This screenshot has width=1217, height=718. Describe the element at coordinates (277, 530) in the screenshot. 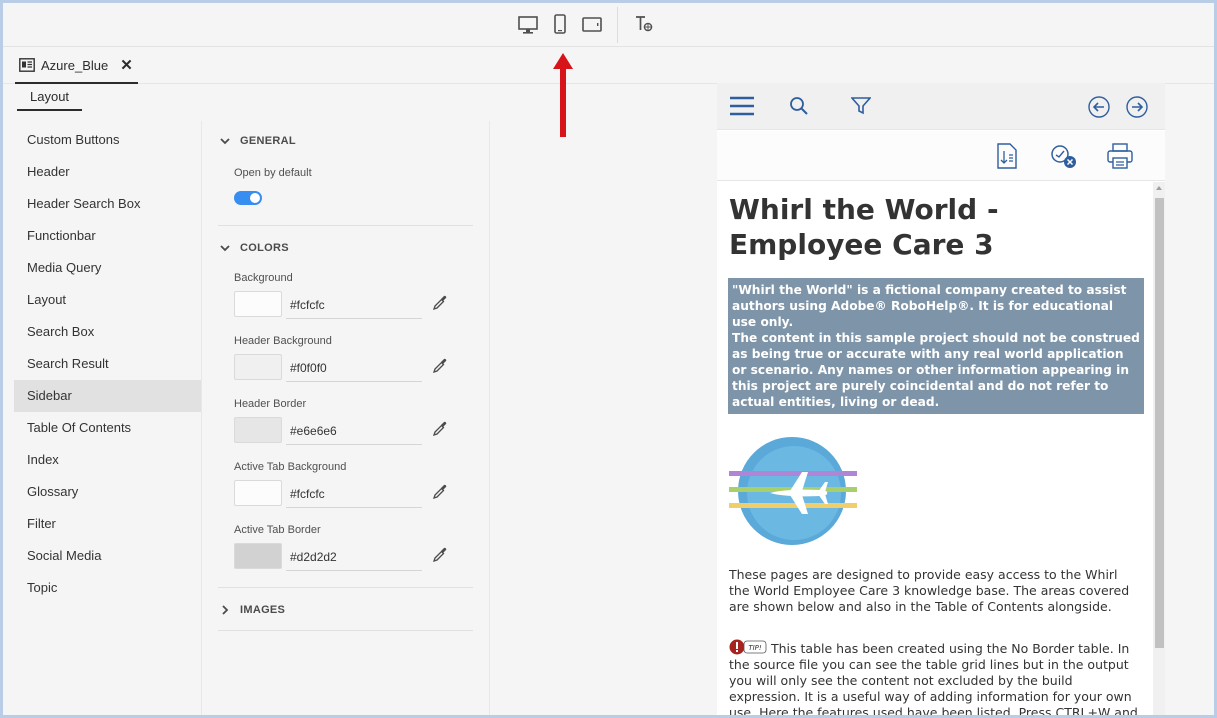

I see `active-tab-border-label: Active Tab Border` at that location.